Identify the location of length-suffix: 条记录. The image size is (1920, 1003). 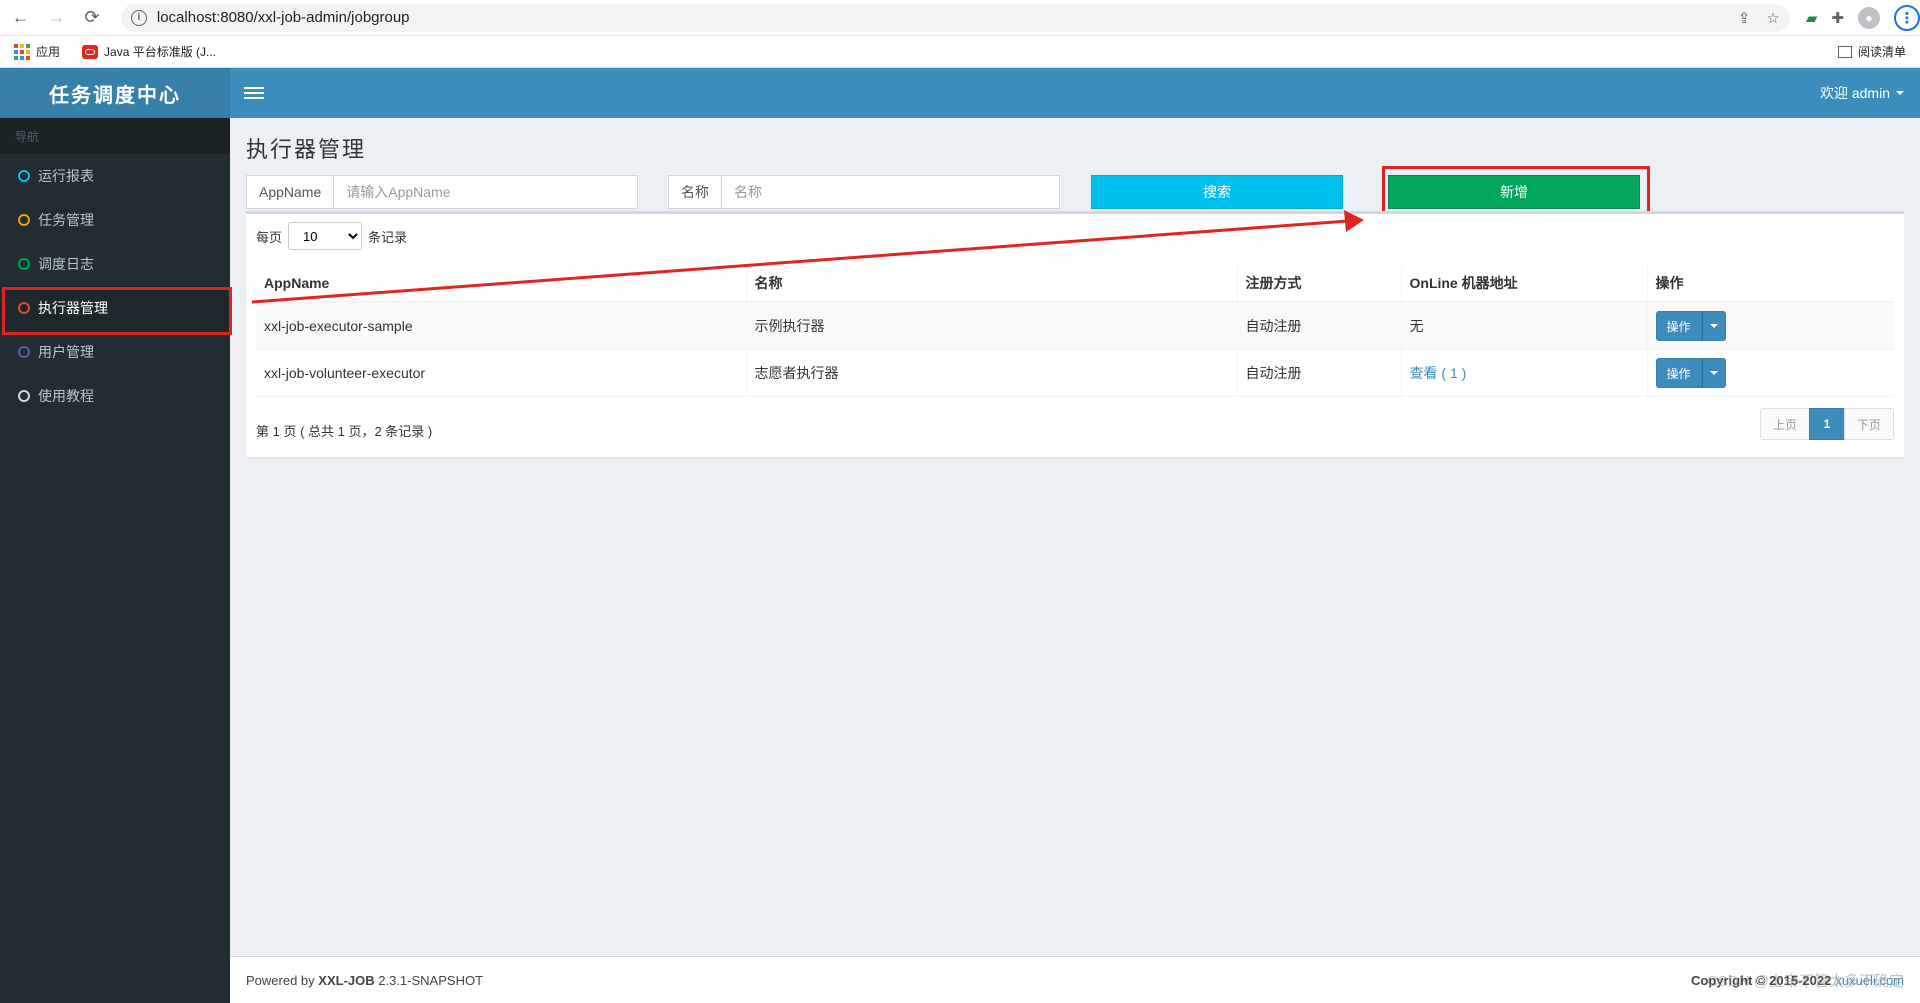
(388, 237).